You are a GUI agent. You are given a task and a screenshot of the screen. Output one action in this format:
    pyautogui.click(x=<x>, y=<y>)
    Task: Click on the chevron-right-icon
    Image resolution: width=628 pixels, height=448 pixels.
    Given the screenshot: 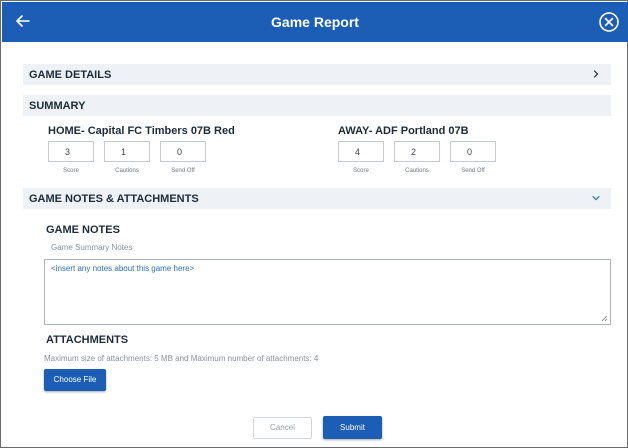 What is the action you would take?
    pyautogui.click(x=596, y=74)
    